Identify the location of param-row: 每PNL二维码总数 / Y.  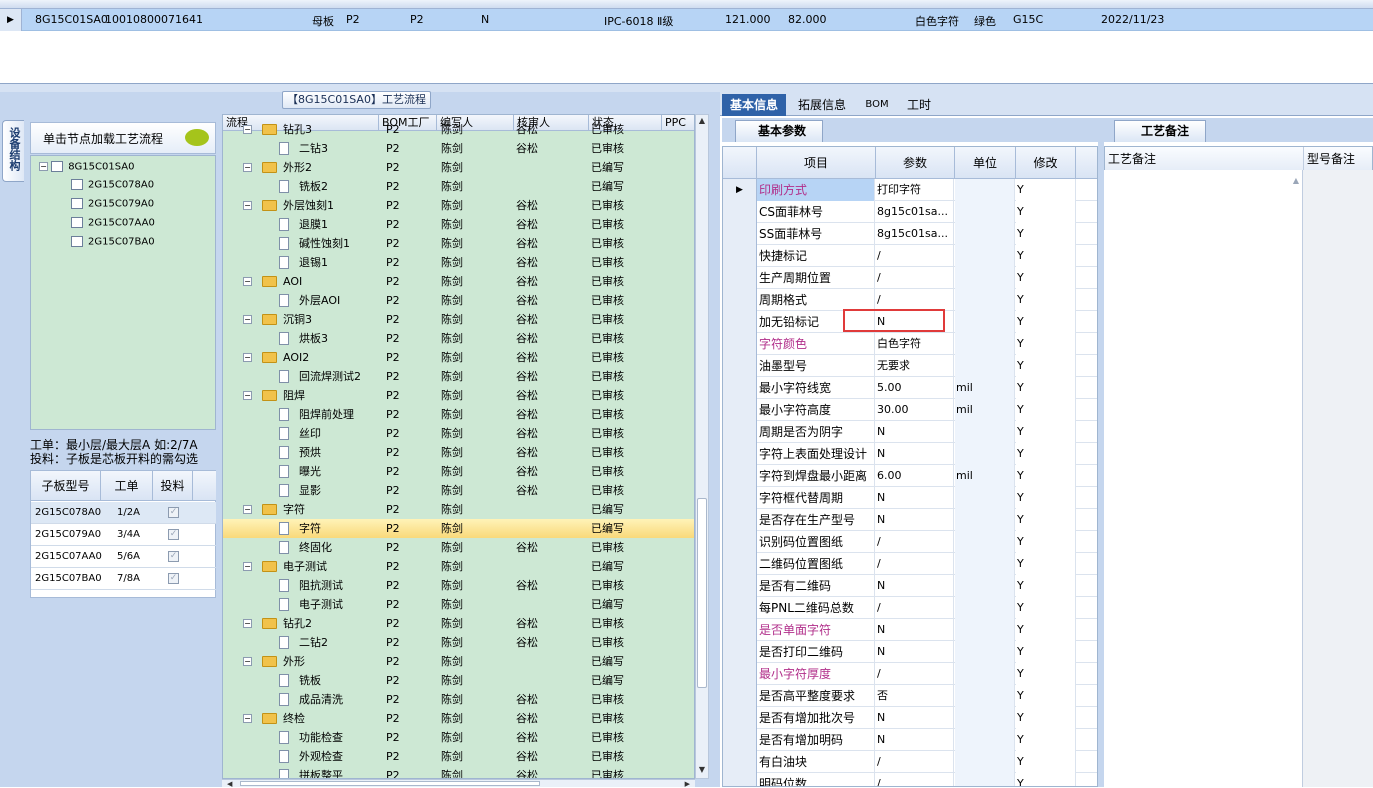
(910, 608).